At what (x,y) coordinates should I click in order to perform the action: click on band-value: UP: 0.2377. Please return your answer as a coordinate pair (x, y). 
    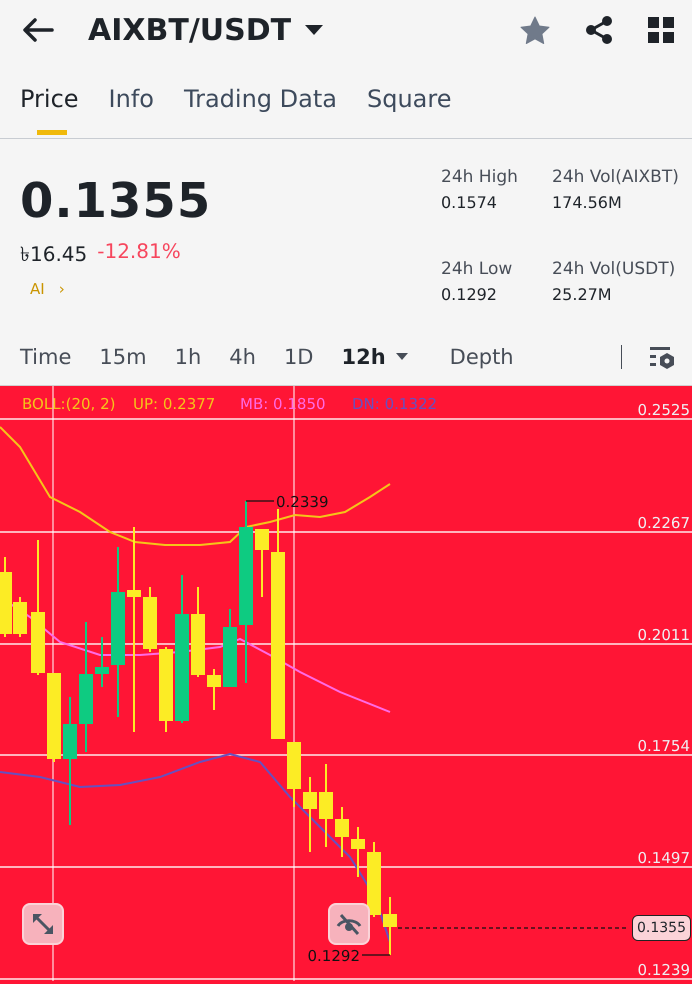
    Looking at the image, I should click on (174, 404).